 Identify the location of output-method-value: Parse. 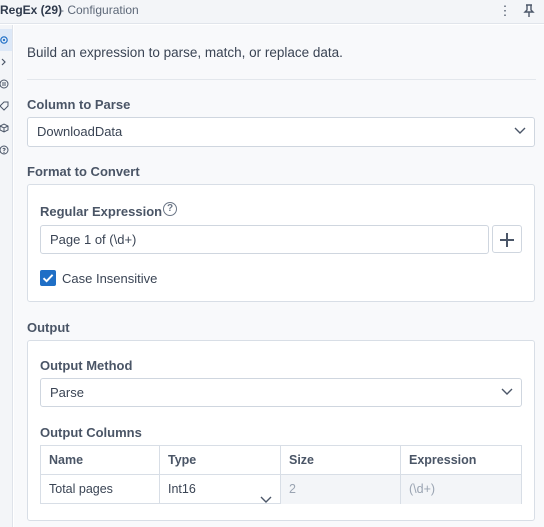
(67, 392).